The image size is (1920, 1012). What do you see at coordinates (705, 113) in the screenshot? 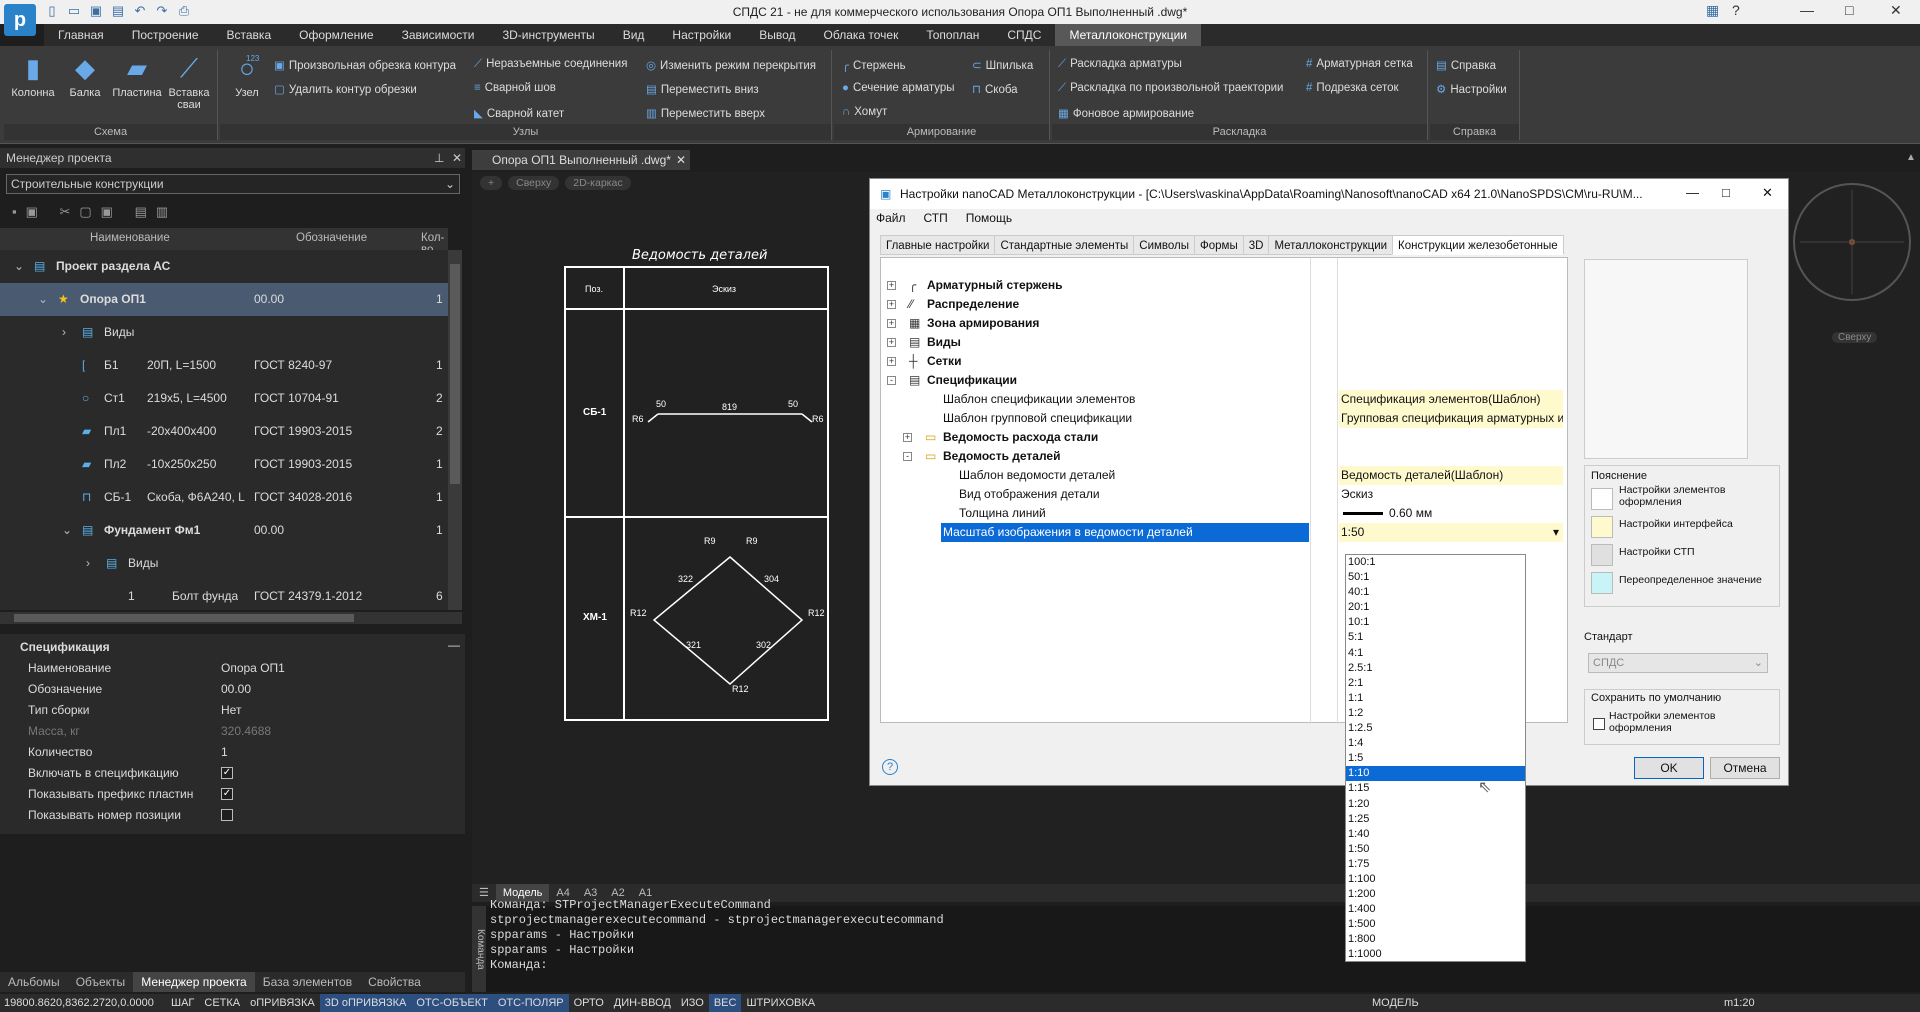
I see `move-up-button: ▥ Переместить вверх` at bounding box center [705, 113].